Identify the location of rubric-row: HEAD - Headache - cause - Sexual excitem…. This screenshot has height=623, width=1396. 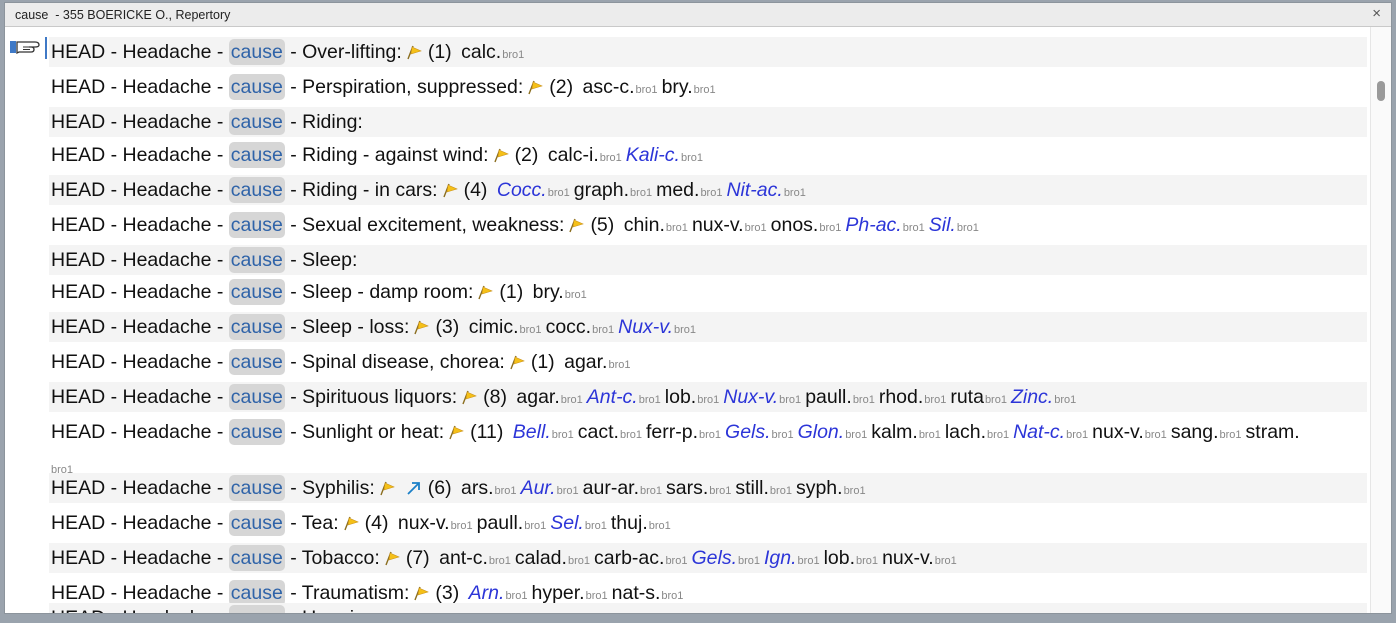
(708, 225).